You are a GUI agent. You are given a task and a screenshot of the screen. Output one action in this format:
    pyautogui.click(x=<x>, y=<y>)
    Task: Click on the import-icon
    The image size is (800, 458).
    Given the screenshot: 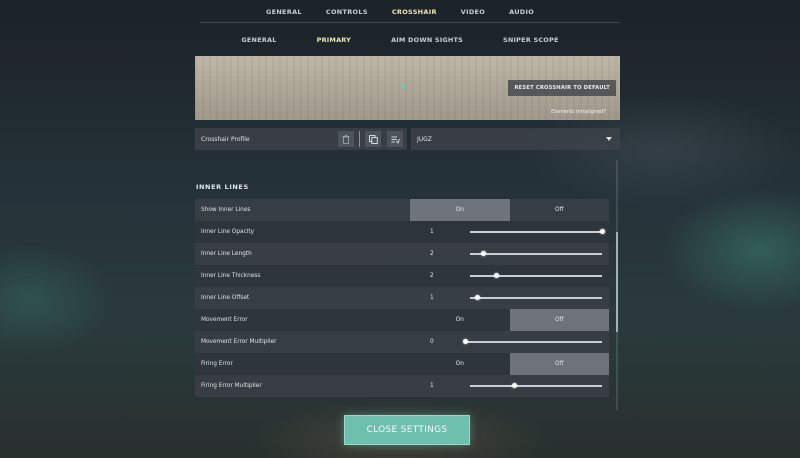 What is the action you would take?
    pyautogui.click(x=395, y=139)
    